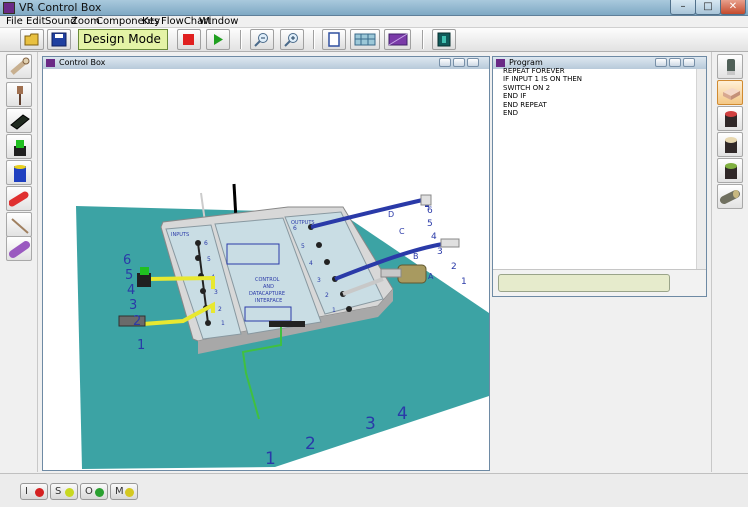  What do you see at coordinates (206, 243) in the screenshot?
I see `input-pin-label: 6` at bounding box center [206, 243].